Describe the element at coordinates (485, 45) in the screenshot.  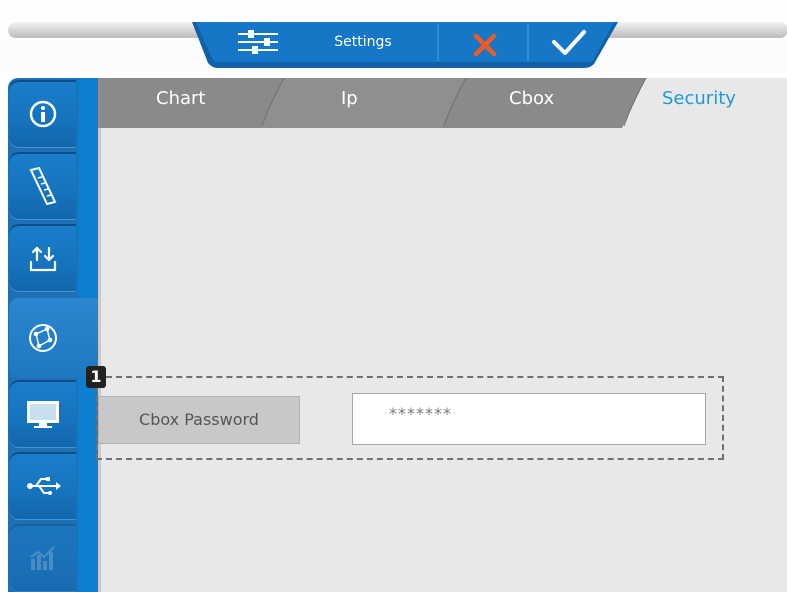
I see `close-icon` at that location.